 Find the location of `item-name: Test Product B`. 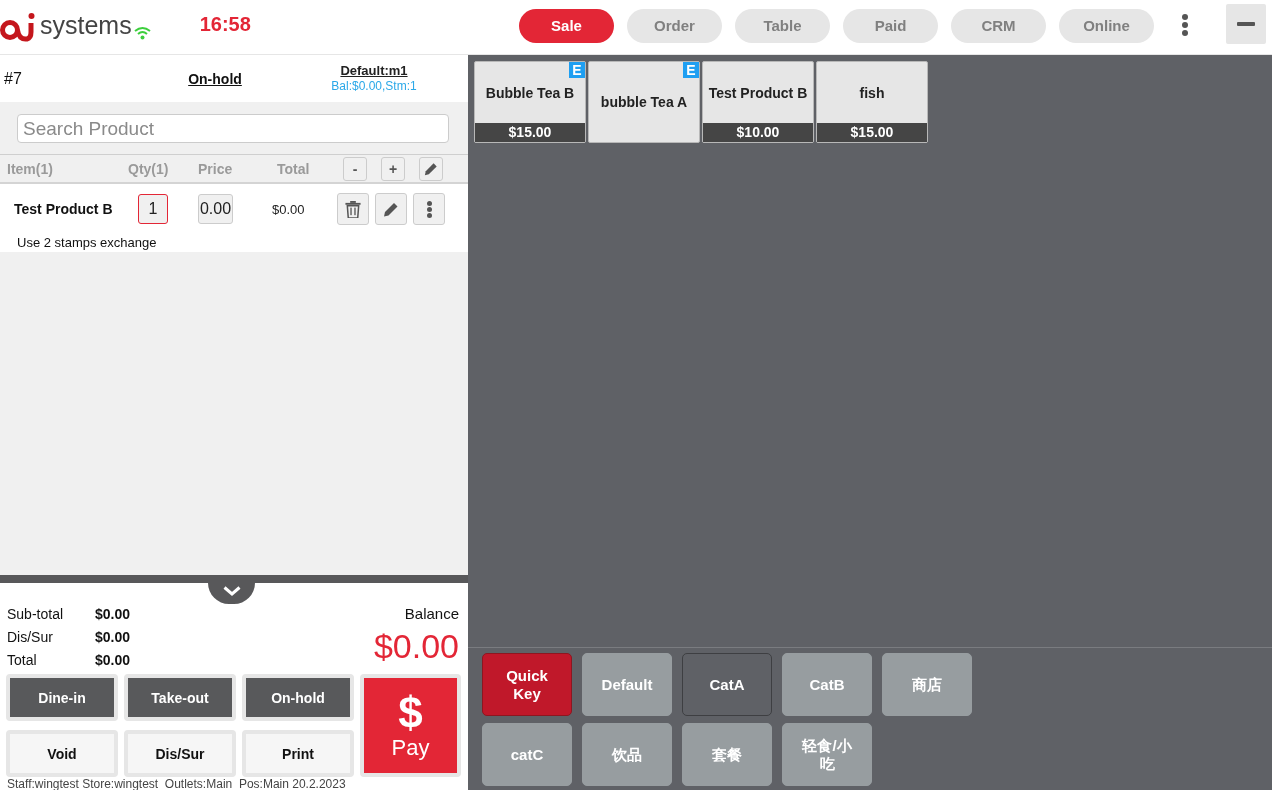

item-name: Test Product B is located at coordinates (63, 209).